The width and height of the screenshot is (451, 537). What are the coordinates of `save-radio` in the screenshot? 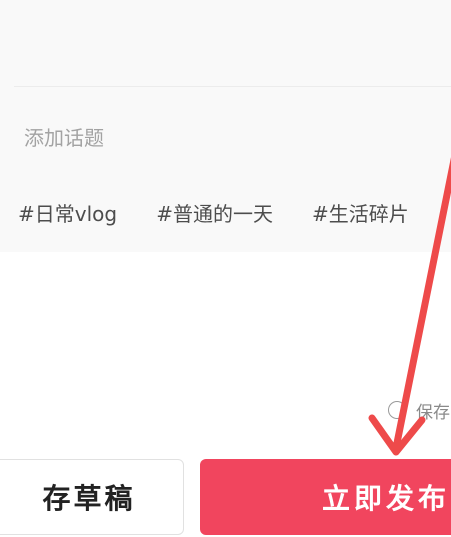 It's located at (397, 410).